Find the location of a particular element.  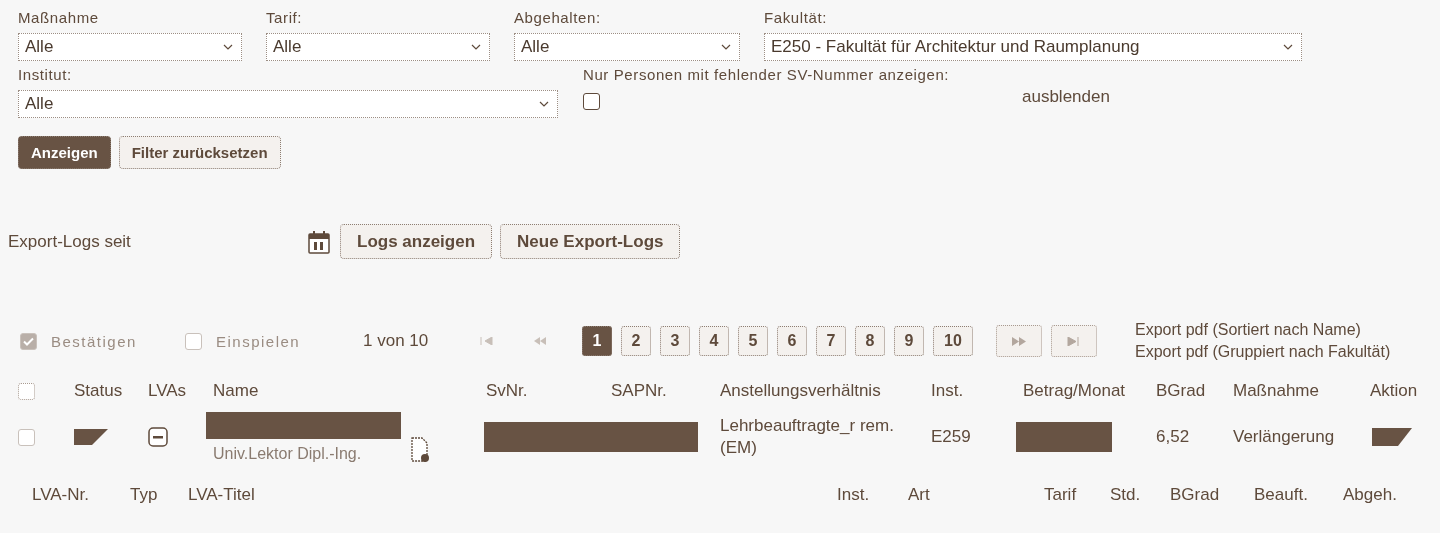

column-header: Name is located at coordinates (236, 391).